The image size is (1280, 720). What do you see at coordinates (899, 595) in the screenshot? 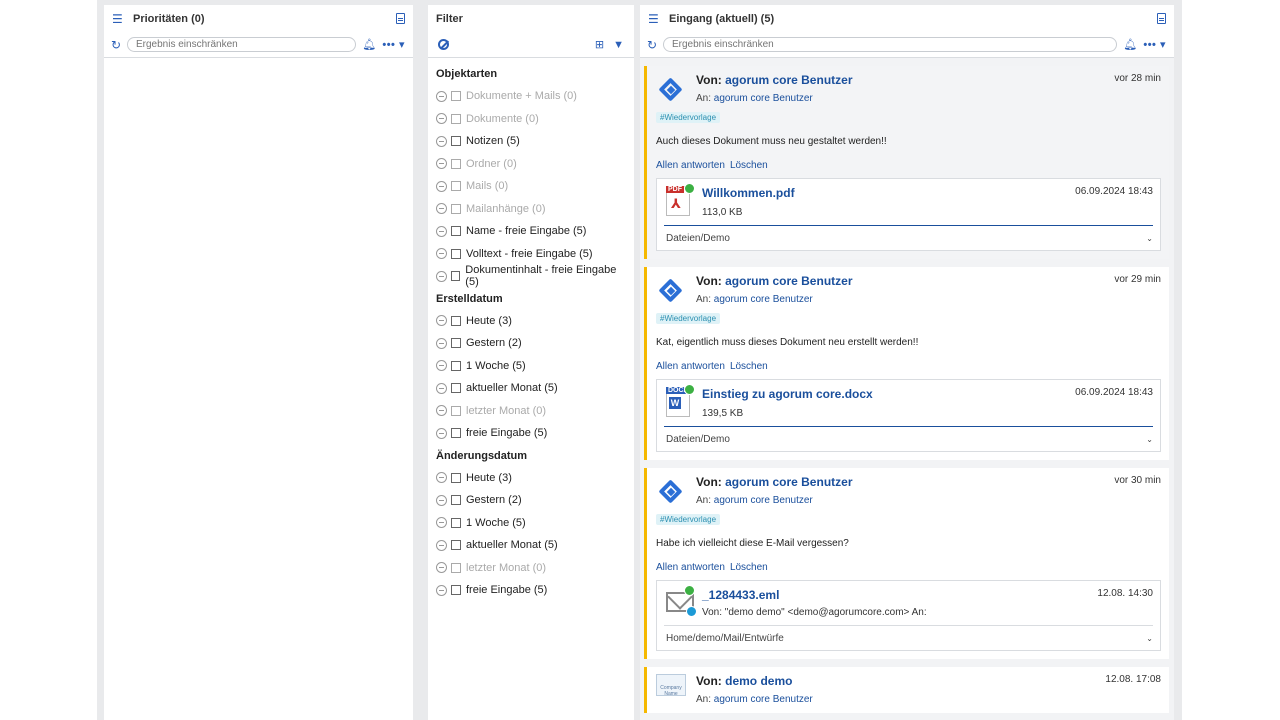
I see `attachment-name: _1284433.eml` at bounding box center [899, 595].